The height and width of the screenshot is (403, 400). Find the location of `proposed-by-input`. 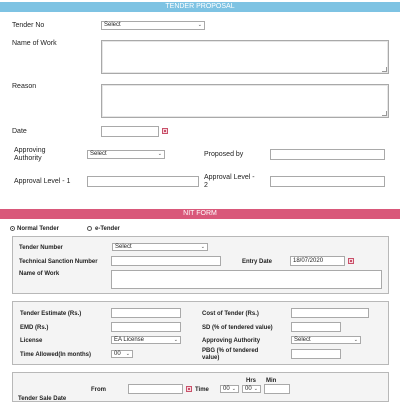

proposed-by-input is located at coordinates (327, 154).